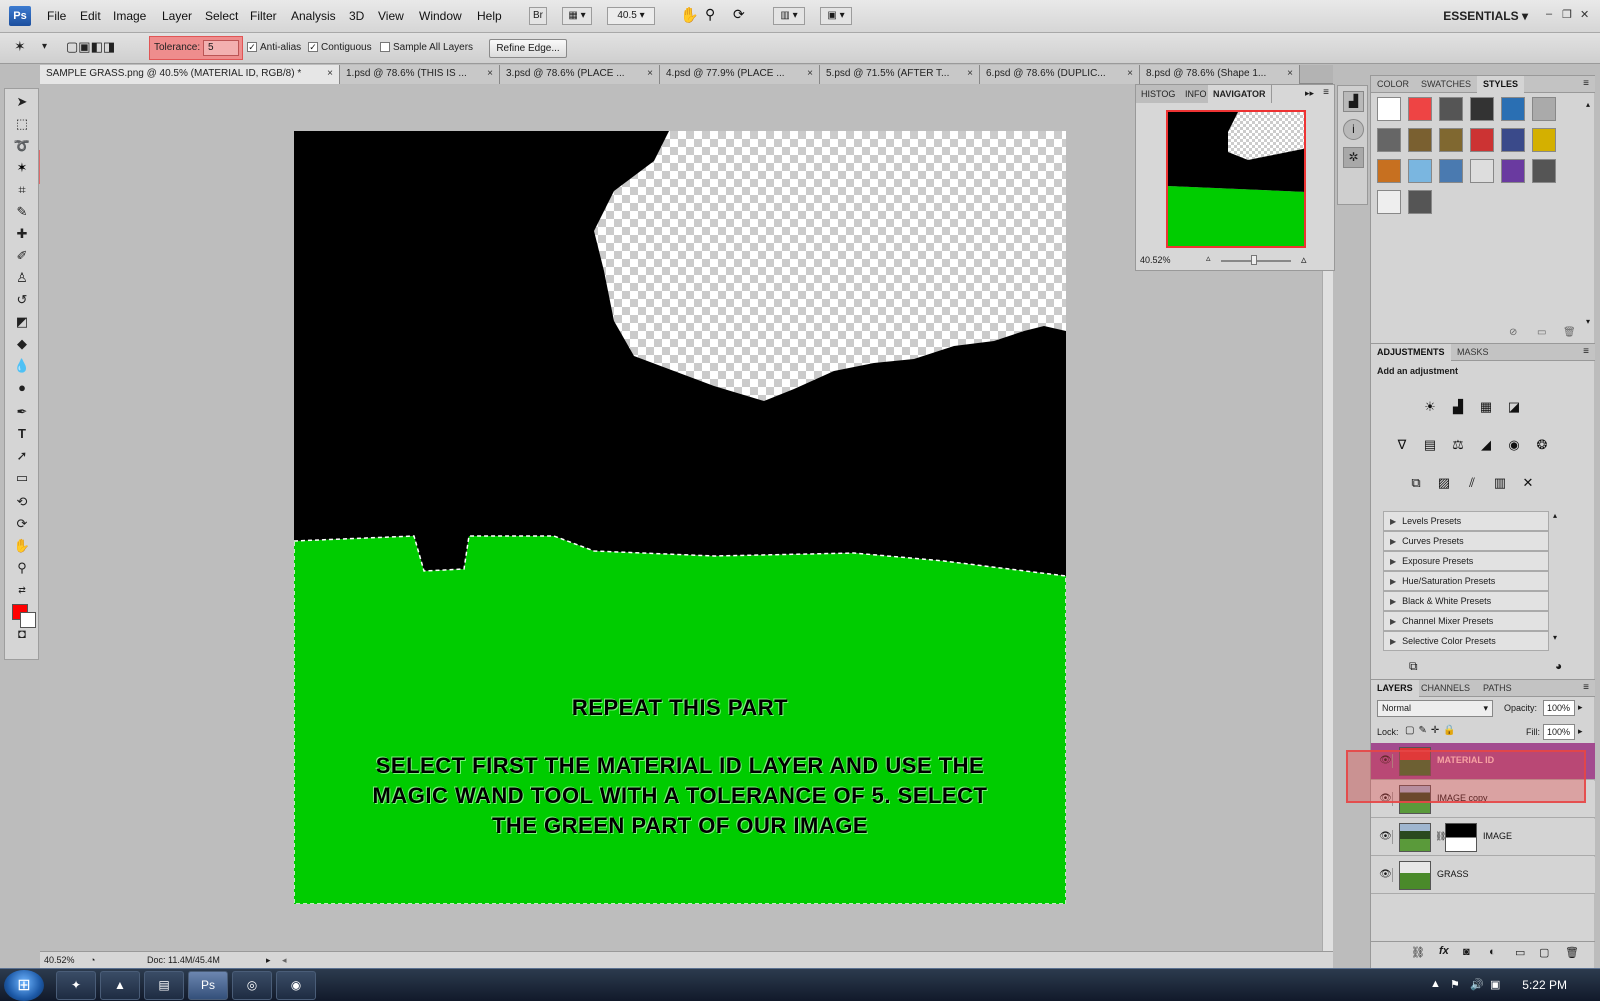 Image resolution: width=1600 pixels, height=1001 pixels. Describe the element at coordinates (1472, 483) in the screenshot. I see `threshold-icon: ⫽` at that location.